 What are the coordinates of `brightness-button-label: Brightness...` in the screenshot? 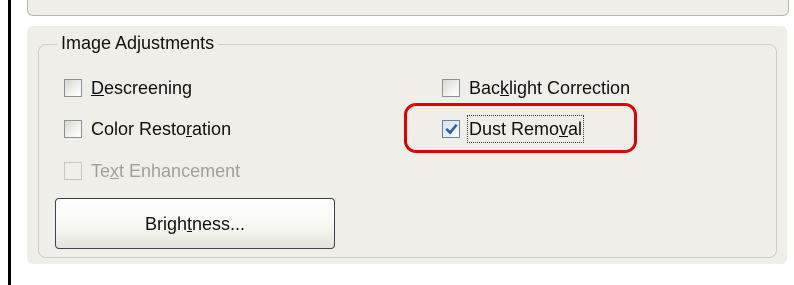 It's located at (195, 223).